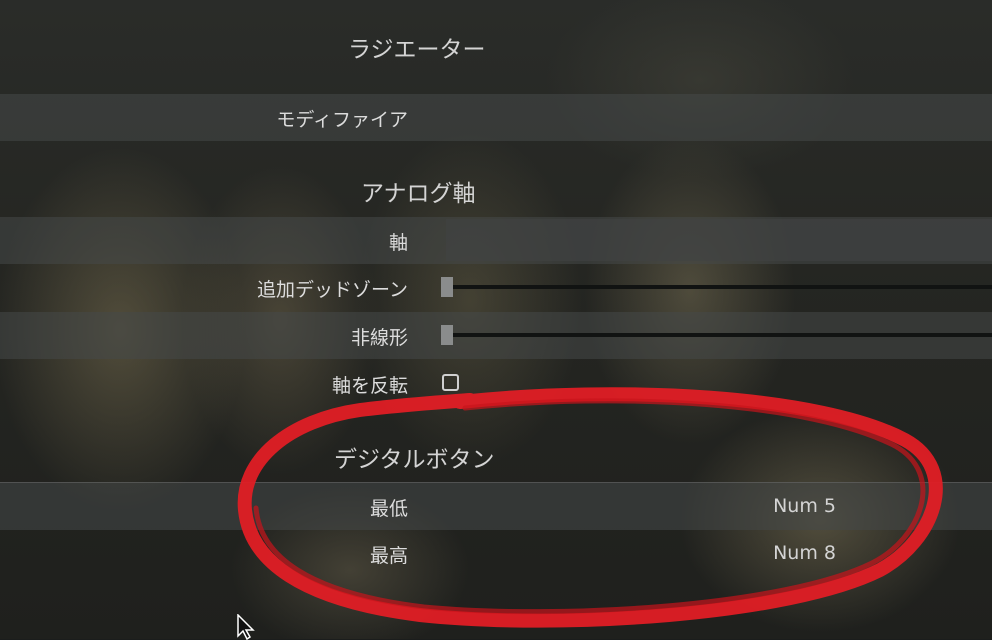 This screenshot has width=992, height=640. Describe the element at coordinates (332, 290) in the screenshot. I see `additional-deadzone-label: 追加デッドゾーン` at that location.